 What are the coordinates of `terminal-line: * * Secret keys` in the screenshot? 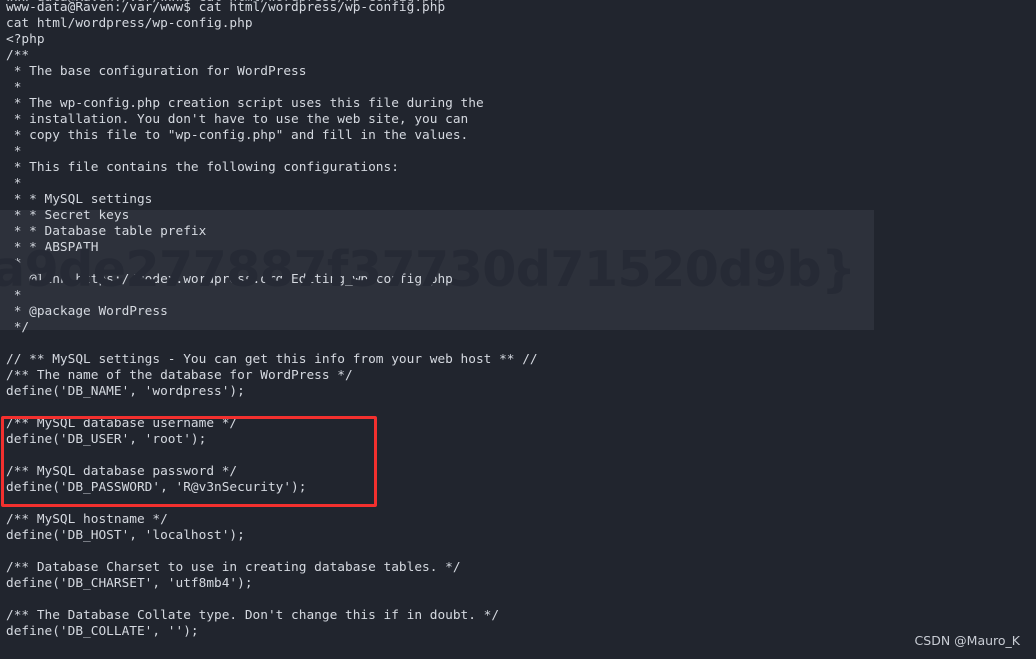 It's located at (68, 215).